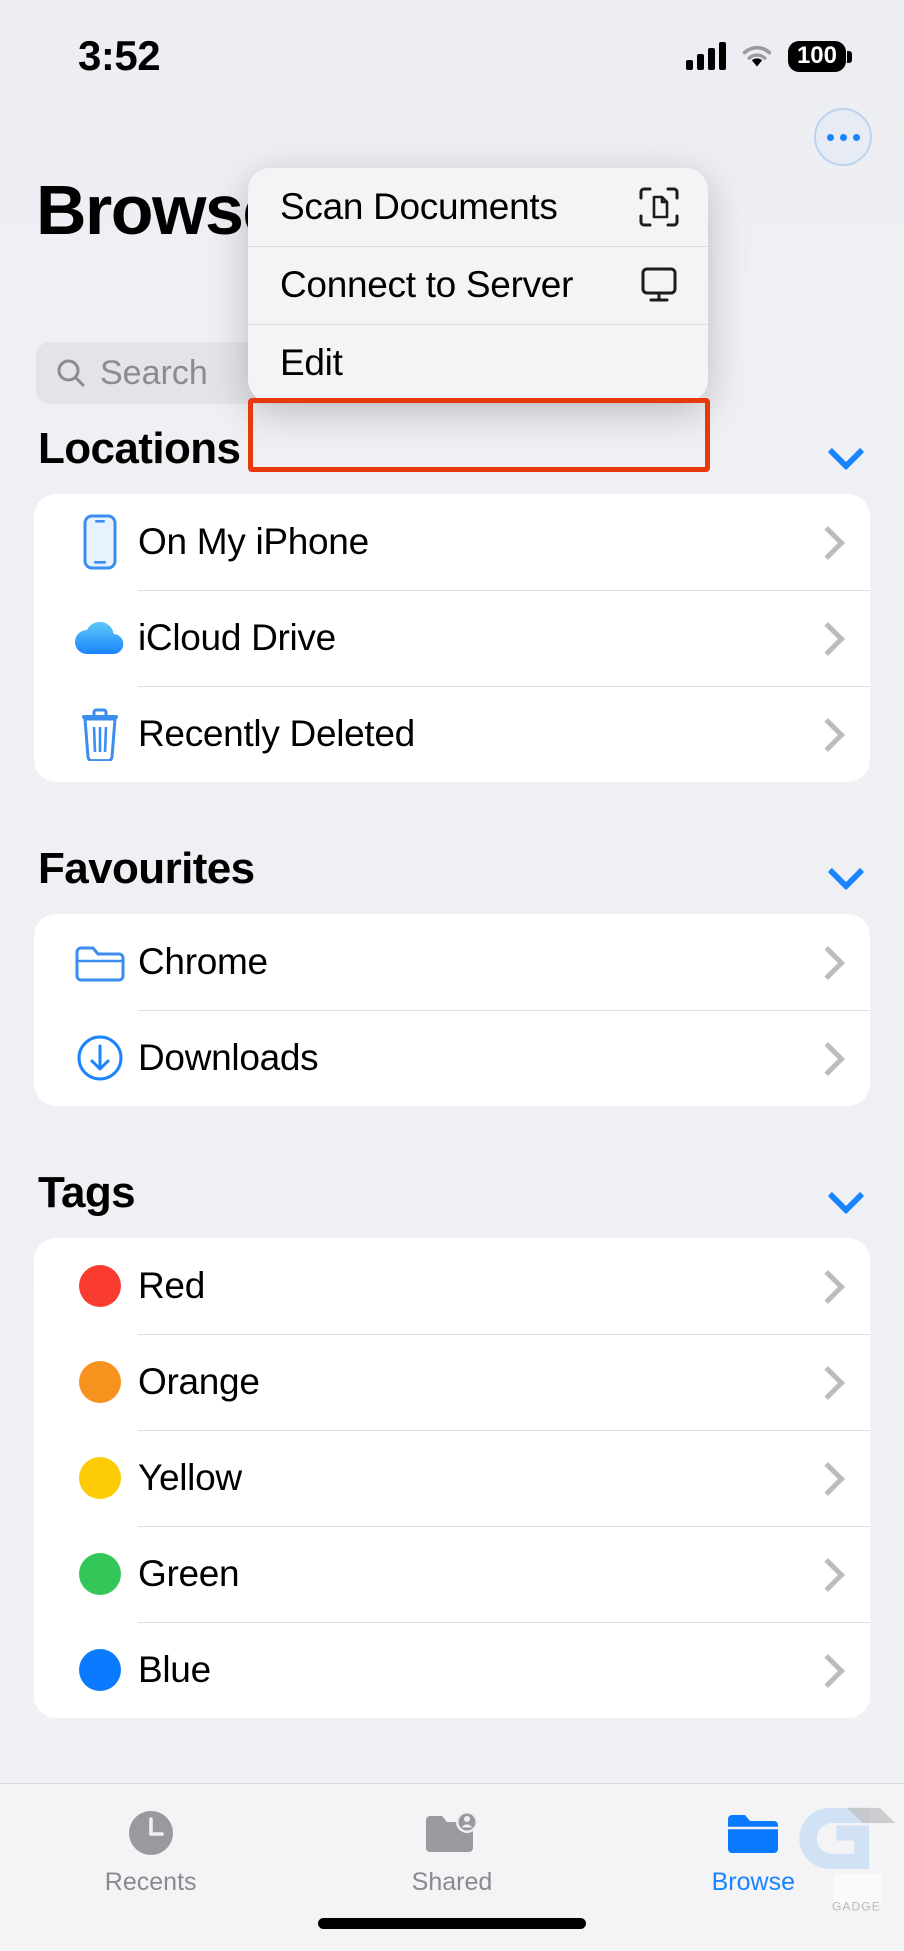 The height and width of the screenshot is (1951, 904). I want to click on search-placeholder: Search, so click(154, 372).